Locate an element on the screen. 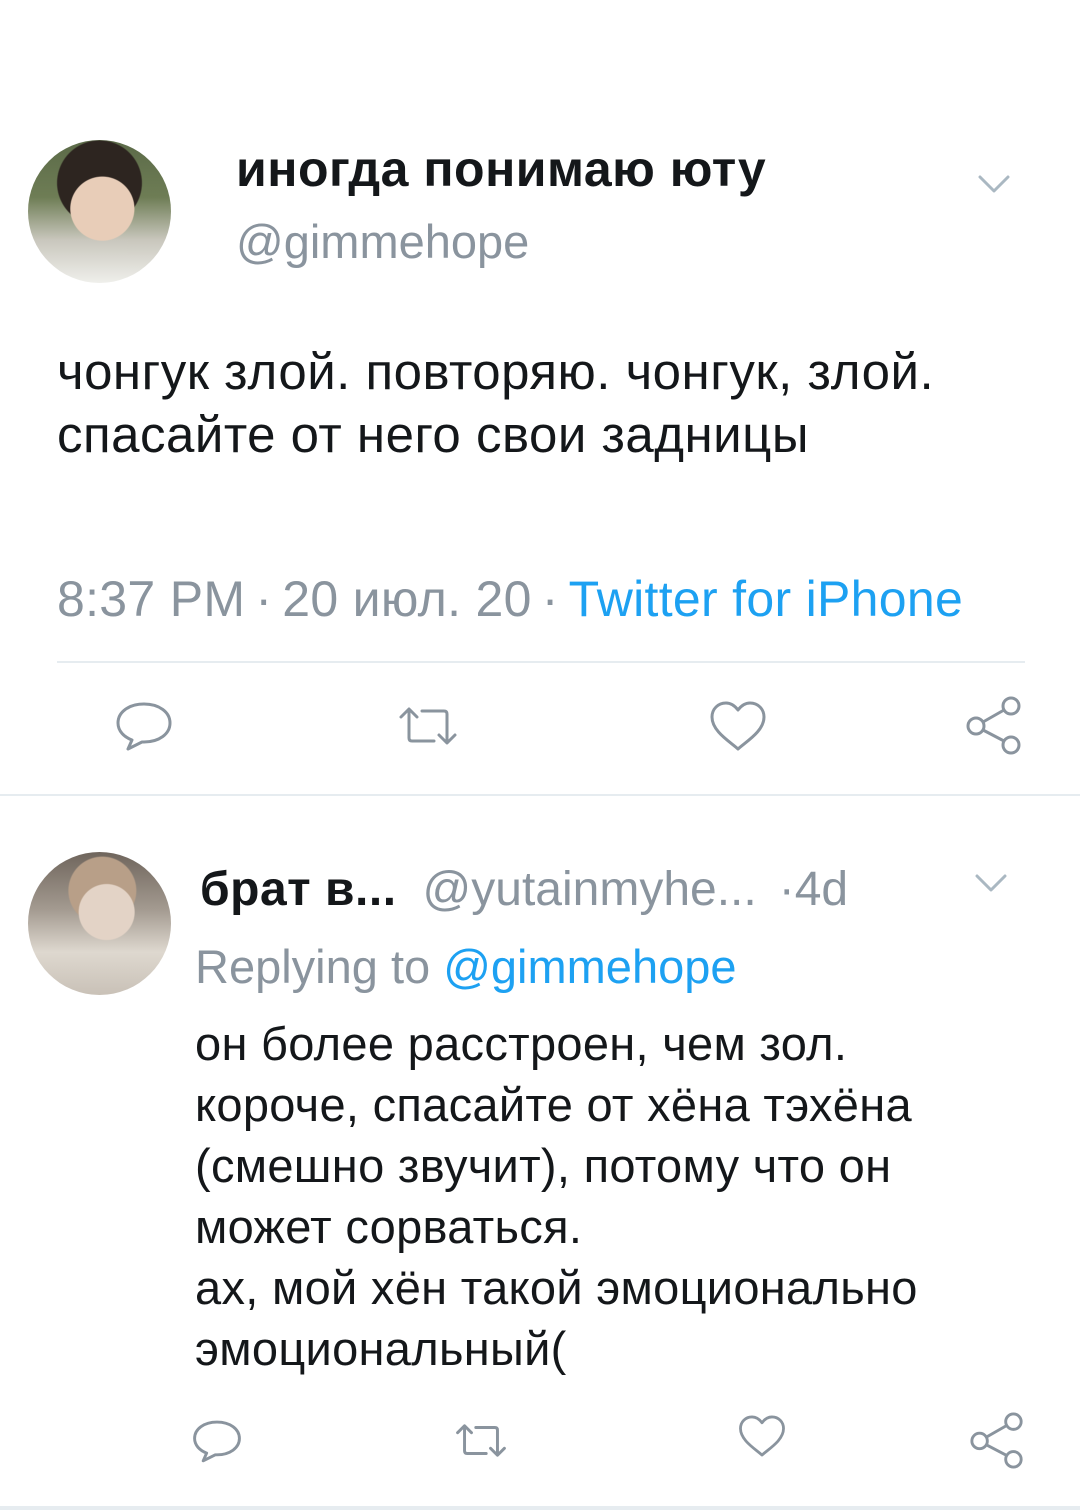 This screenshot has height=1510, width=1080. reply-text-line: он более расстроен, чем зол. is located at coordinates (521, 1043).